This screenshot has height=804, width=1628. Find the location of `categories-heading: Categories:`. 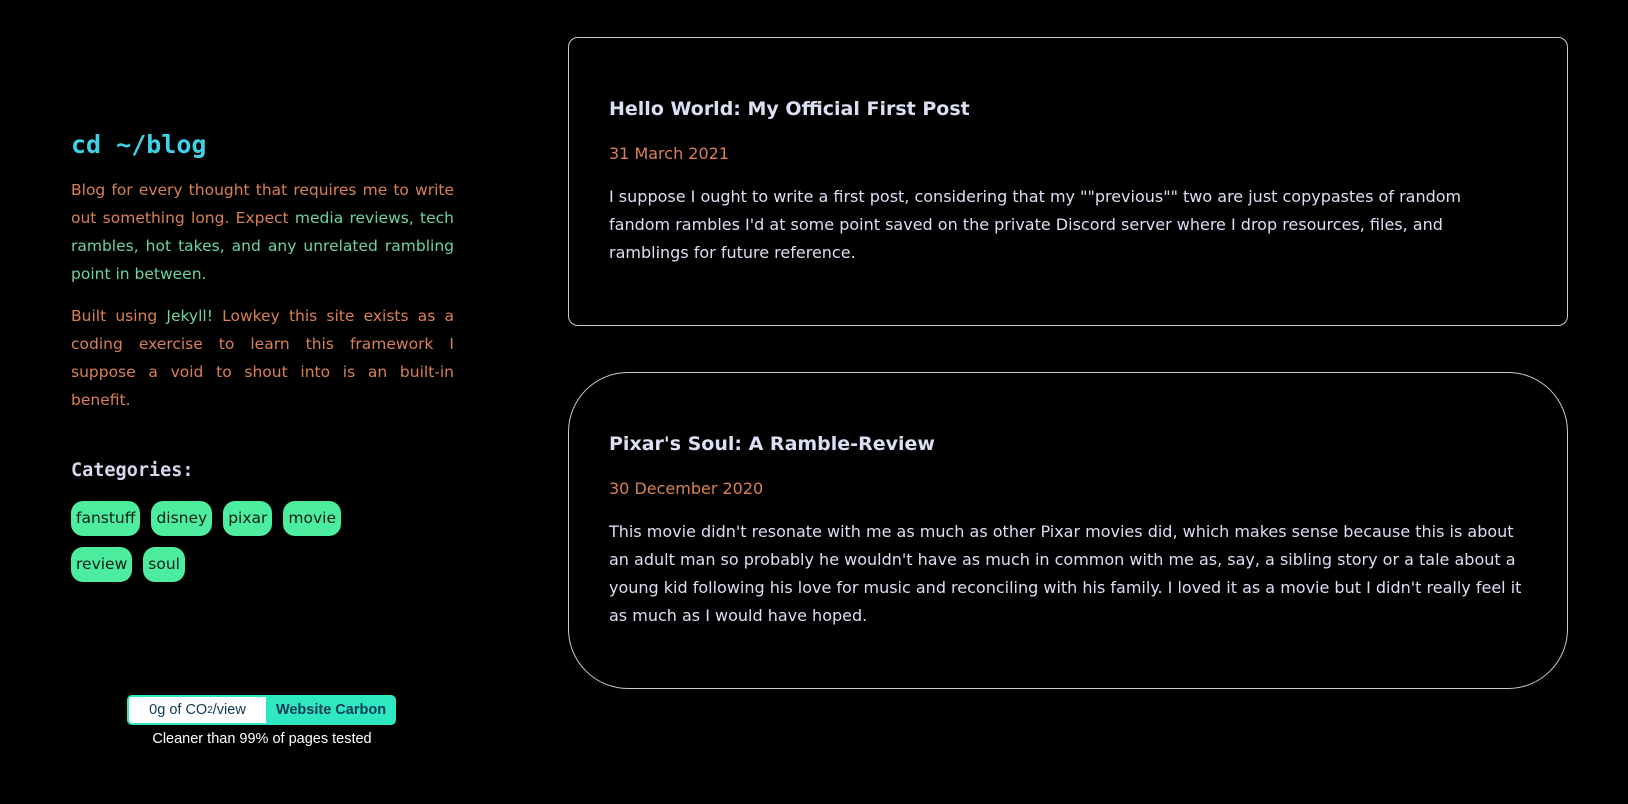

categories-heading: Categories: is located at coordinates (132, 470).